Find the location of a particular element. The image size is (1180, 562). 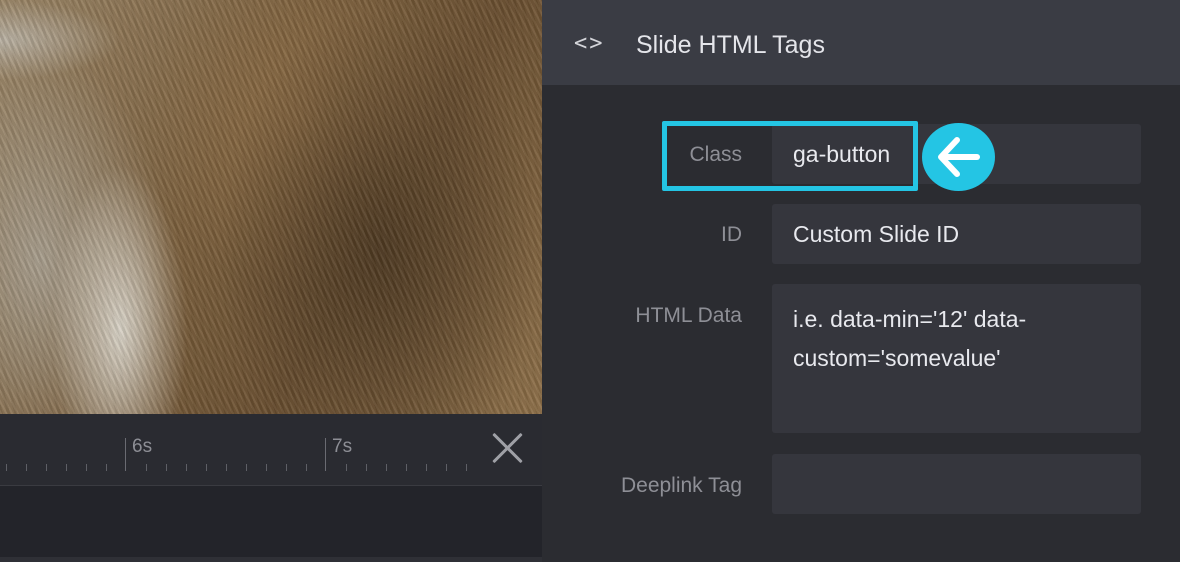

deeplink-input is located at coordinates (956, 484).